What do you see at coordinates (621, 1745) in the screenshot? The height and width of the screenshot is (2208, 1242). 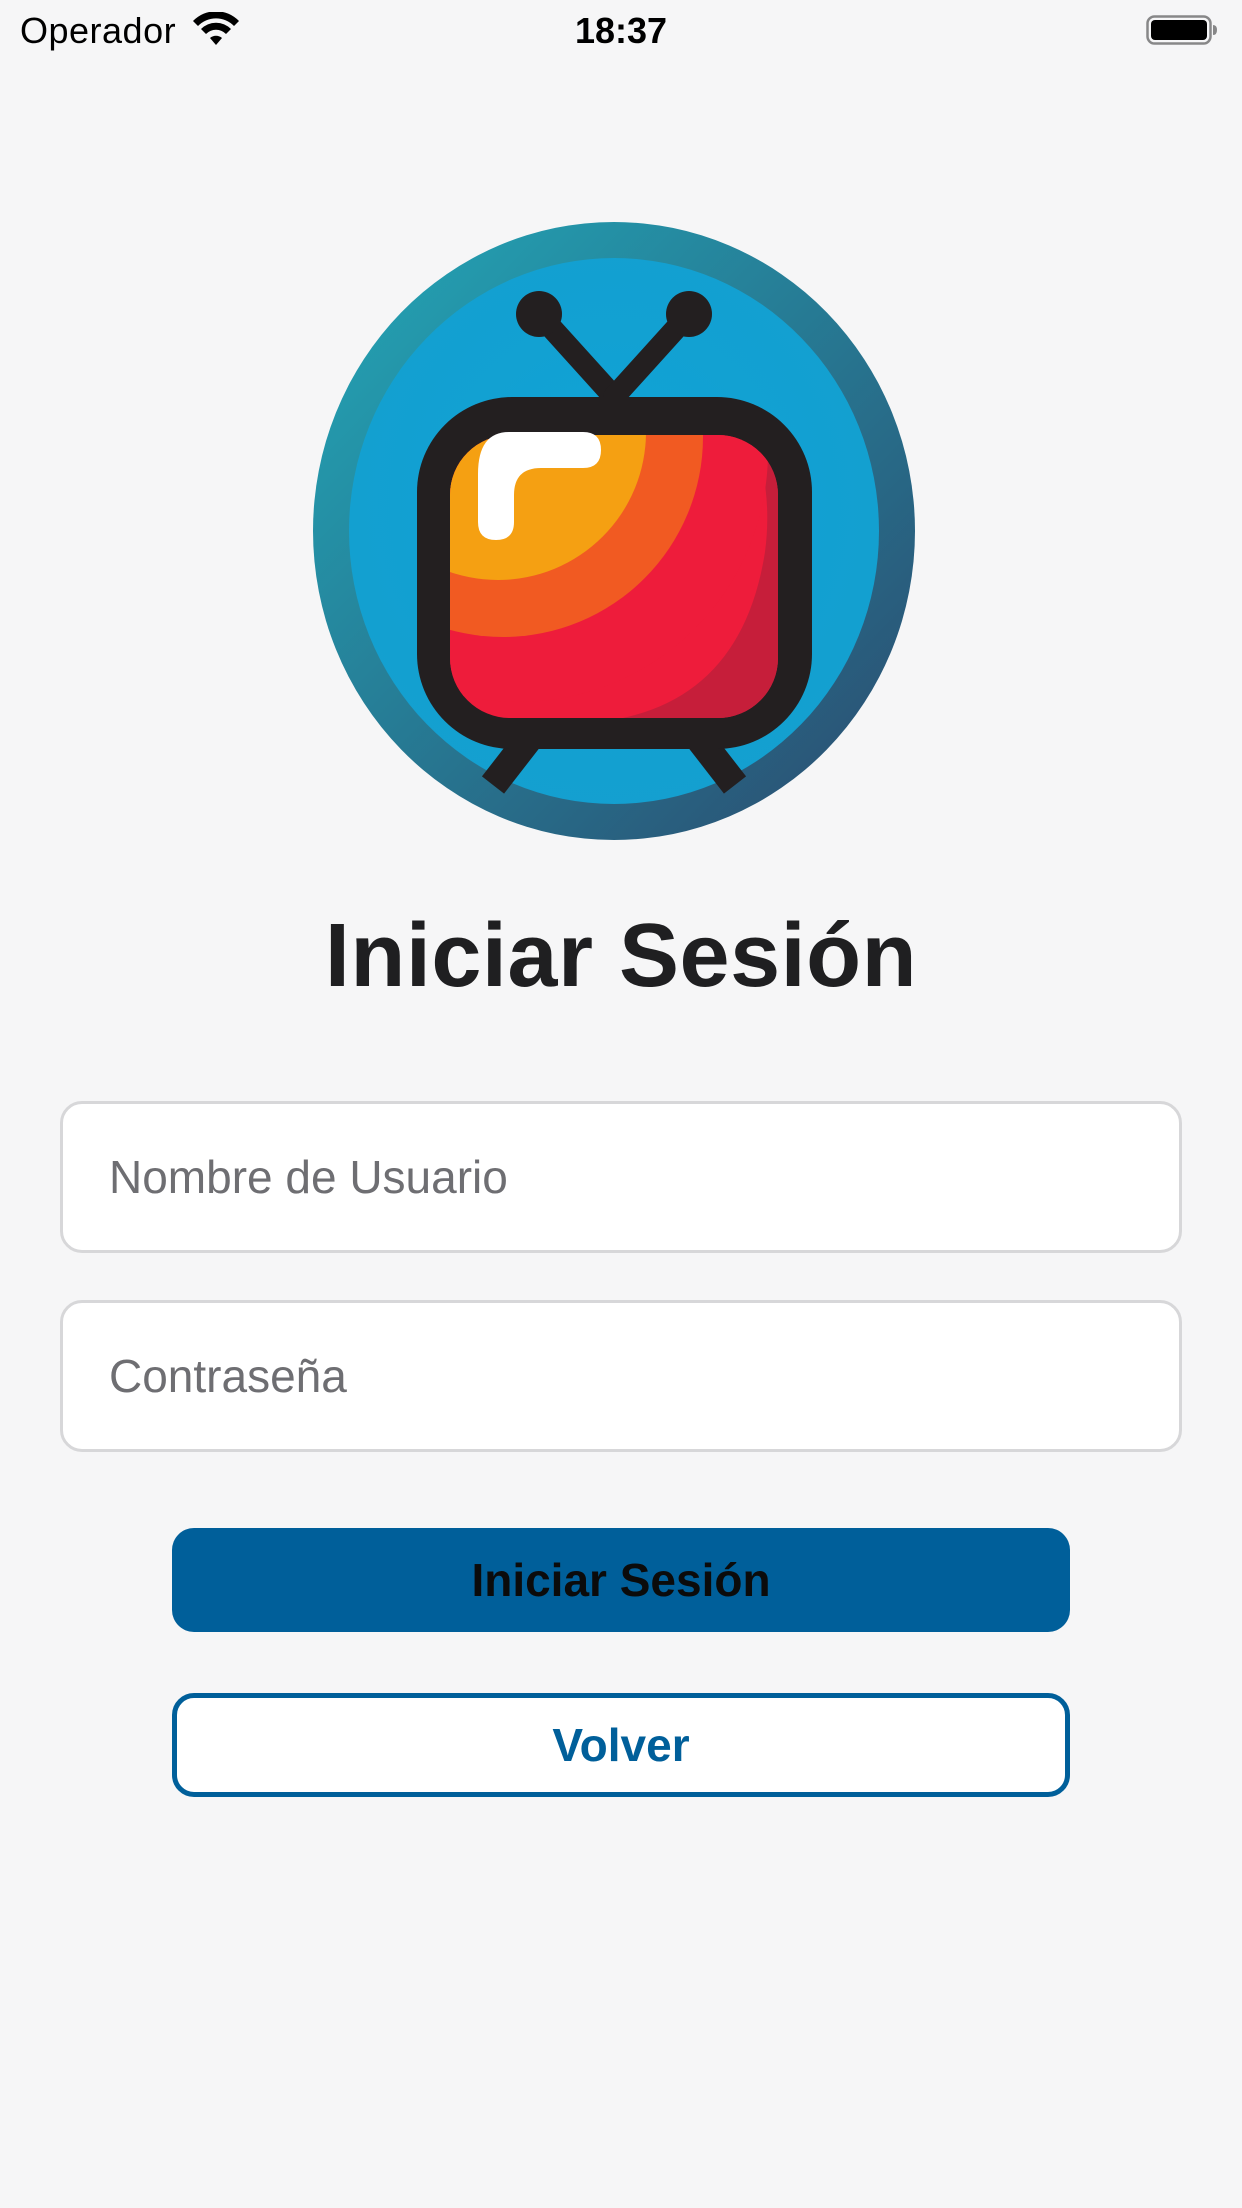 I see `back-button: Volver` at bounding box center [621, 1745].